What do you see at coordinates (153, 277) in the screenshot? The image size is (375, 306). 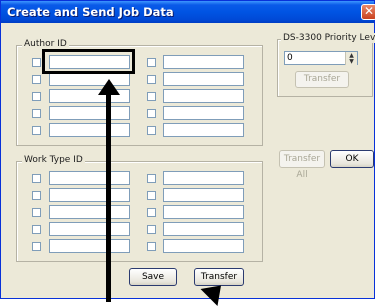 I see `save-button: Save` at bounding box center [153, 277].